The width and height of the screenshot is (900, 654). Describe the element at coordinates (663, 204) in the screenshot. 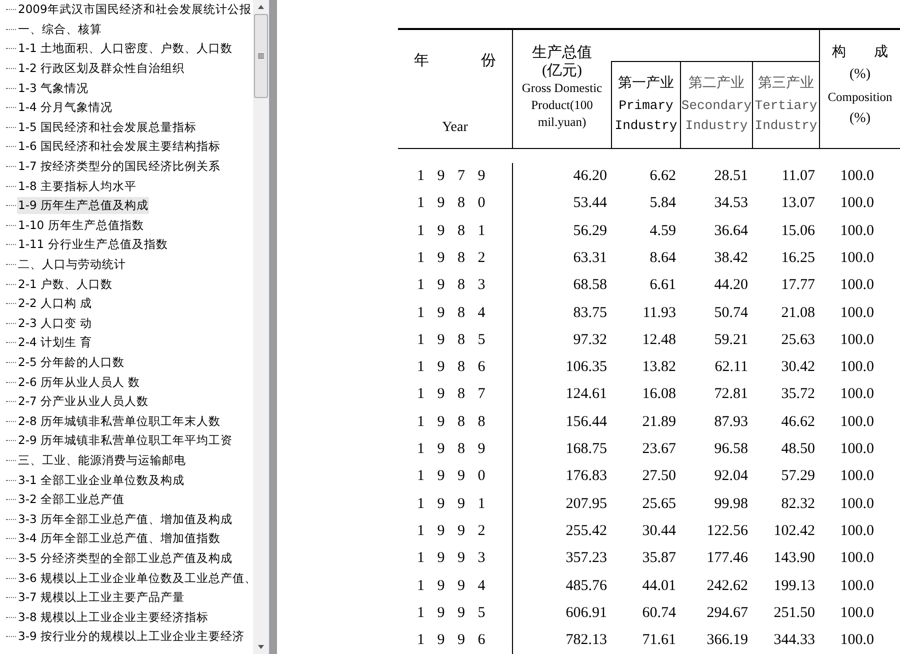

I see `table-cell-text: 5.84` at that location.